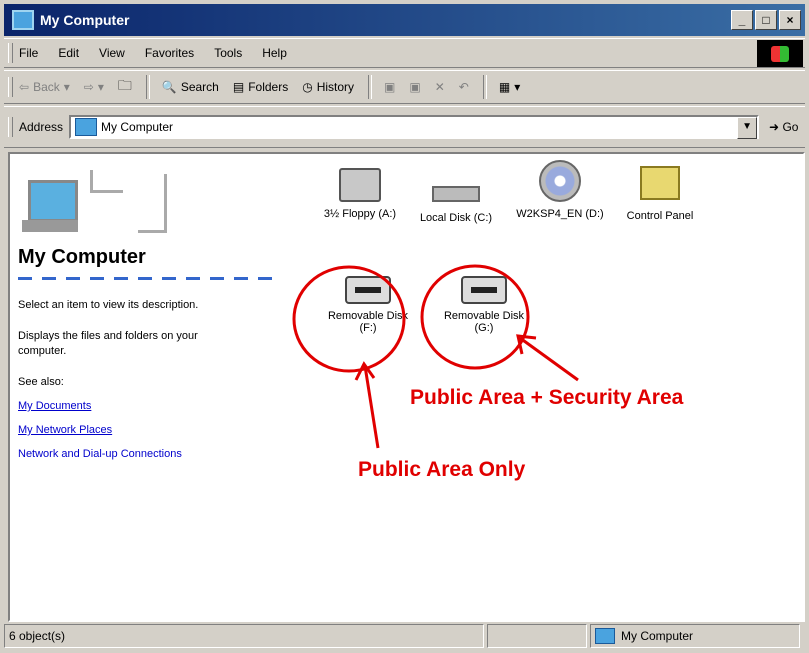 This screenshot has height=653, width=809. I want to click on hard-disk-icon, so click(456, 194).